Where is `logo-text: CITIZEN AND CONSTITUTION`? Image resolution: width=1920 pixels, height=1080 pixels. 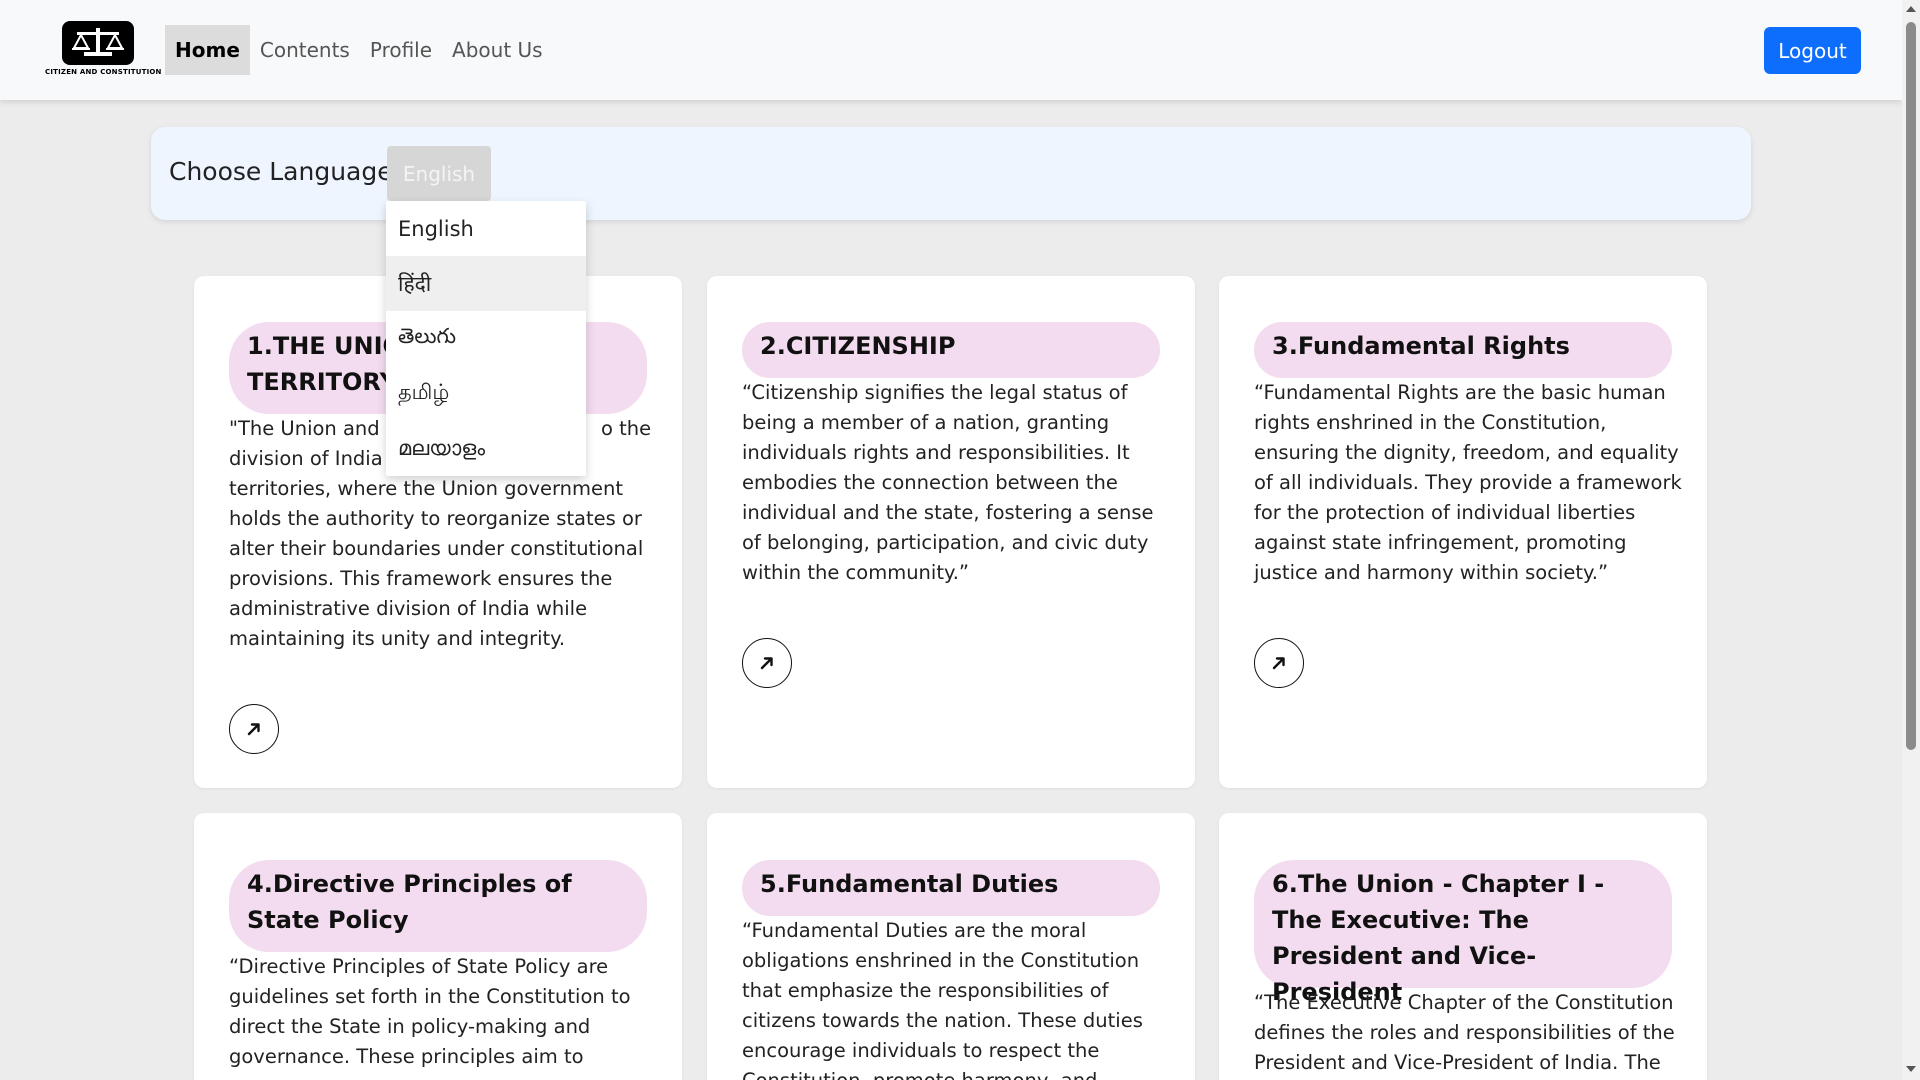
logo-text: CITIZEN AND CONSTITUTION is located at coordinates (103, 72).